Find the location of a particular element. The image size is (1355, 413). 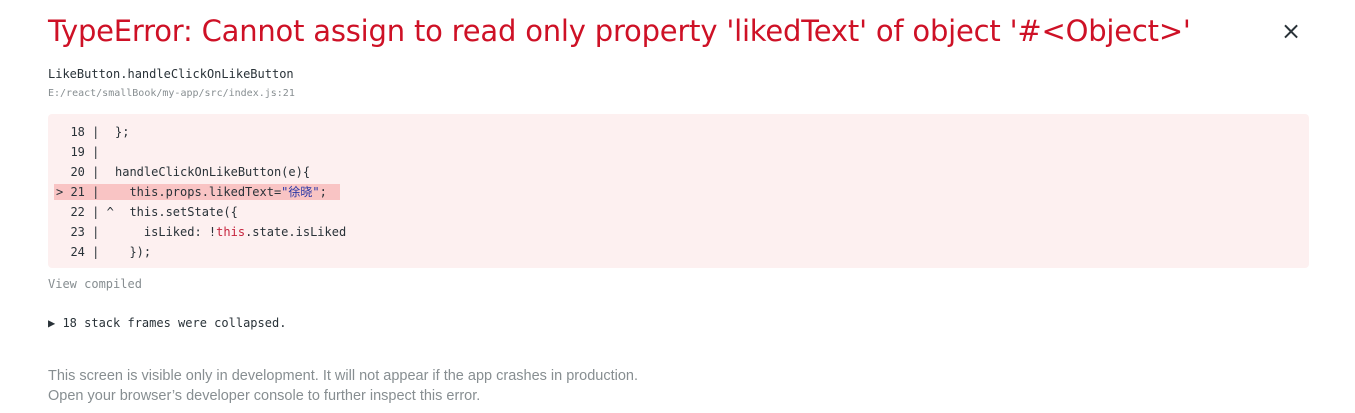

code-text: ; is located at coordinates (323, 192).